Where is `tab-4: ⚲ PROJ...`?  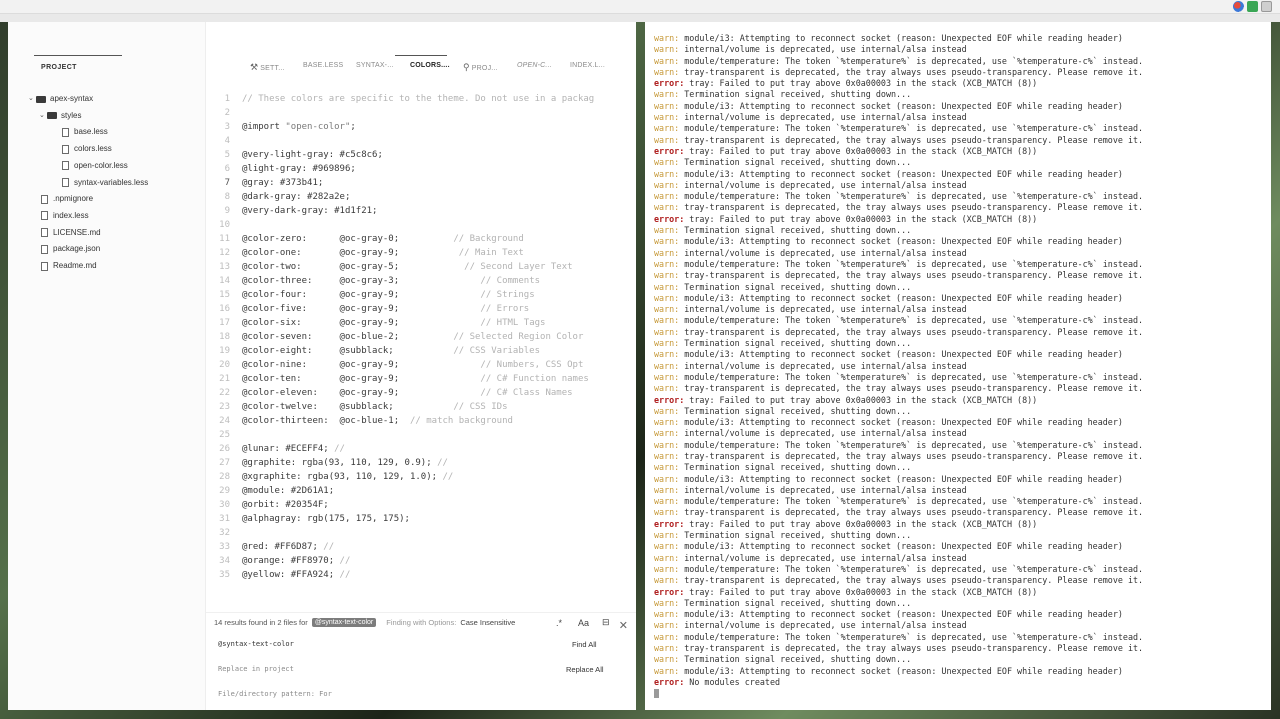 tab-4: ⚲ PROJ... is located at coordinates (480, 67).